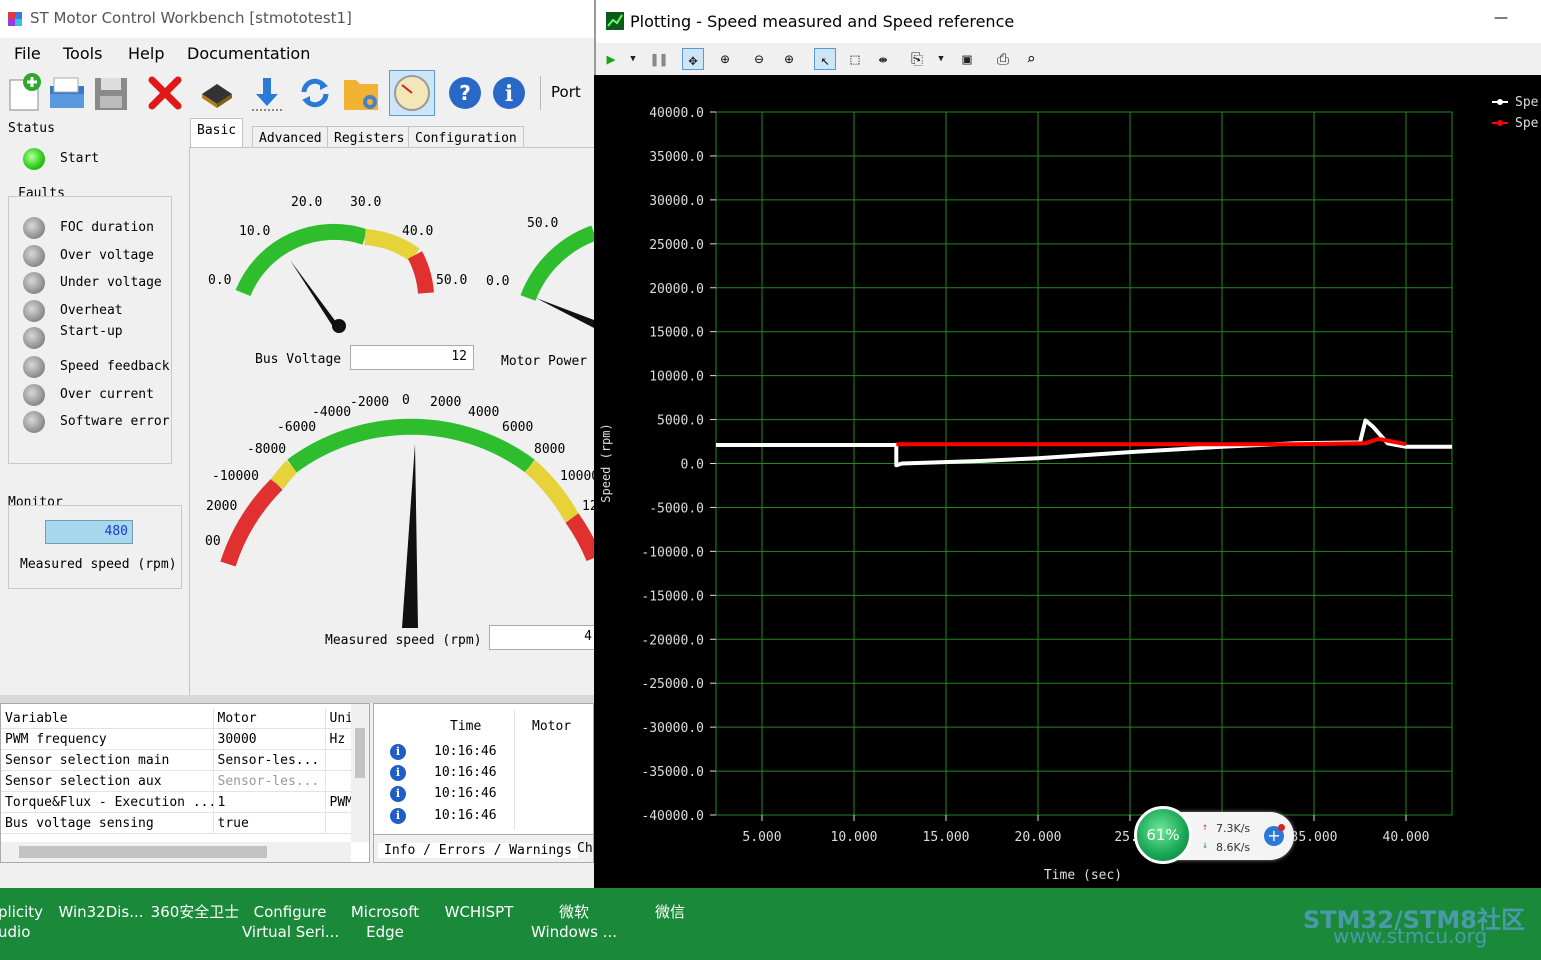 The height and width of the screenshot is (960, 1541). I want to click on table-cell, so click(338, 823).